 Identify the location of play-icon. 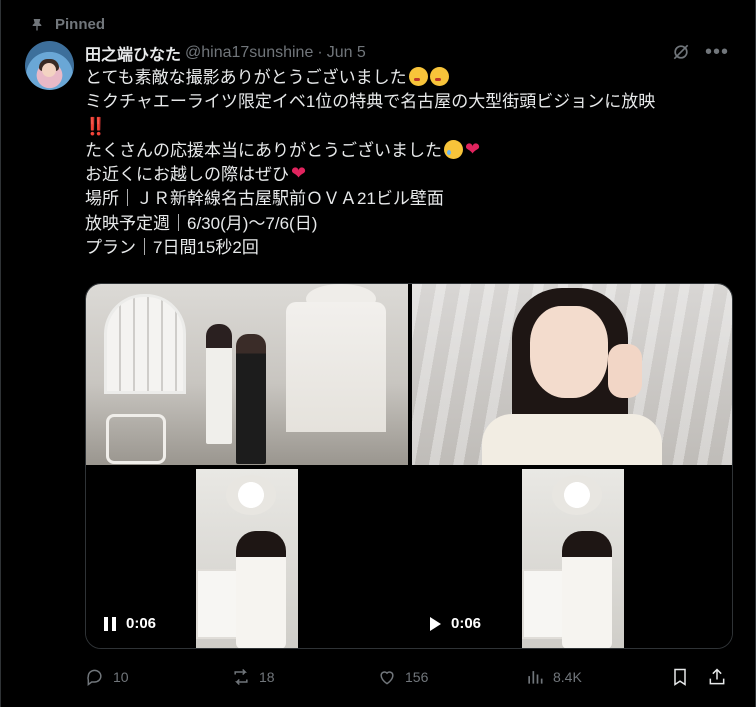
(435, 623).